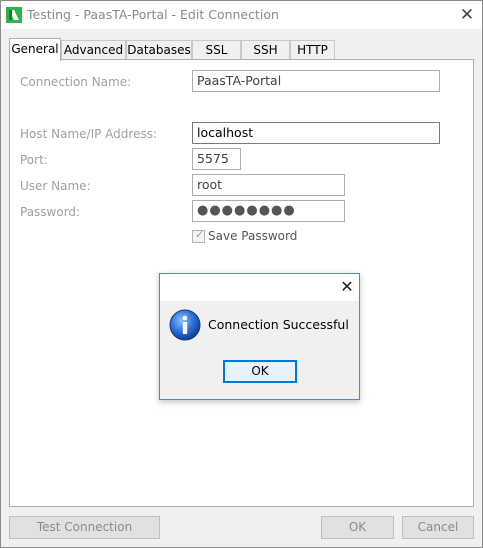  Describe the element at coordinates (55, 186) in the screenshot. I see `user-name-label: User Name:` at that location.